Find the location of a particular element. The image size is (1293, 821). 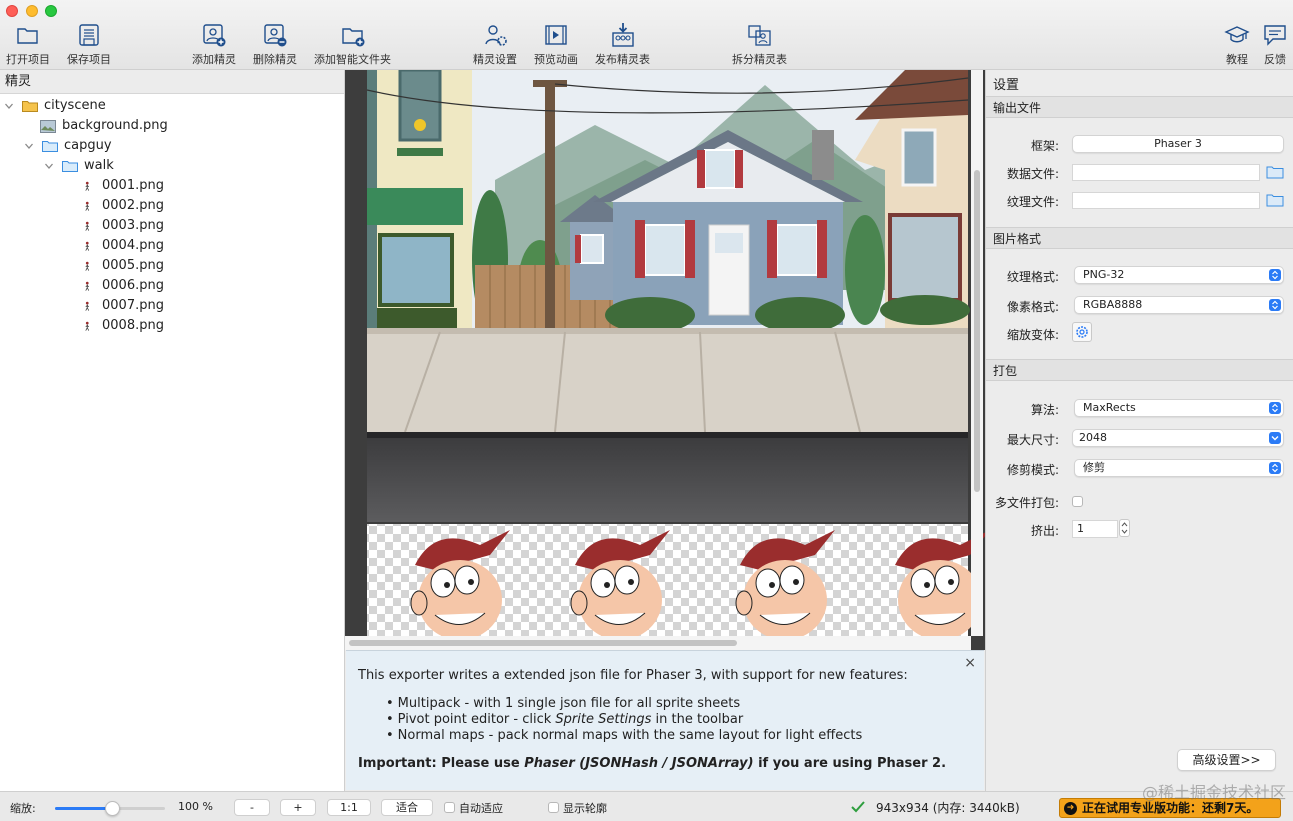

tree-item-label: background.png is located at coordinates (115, 125).